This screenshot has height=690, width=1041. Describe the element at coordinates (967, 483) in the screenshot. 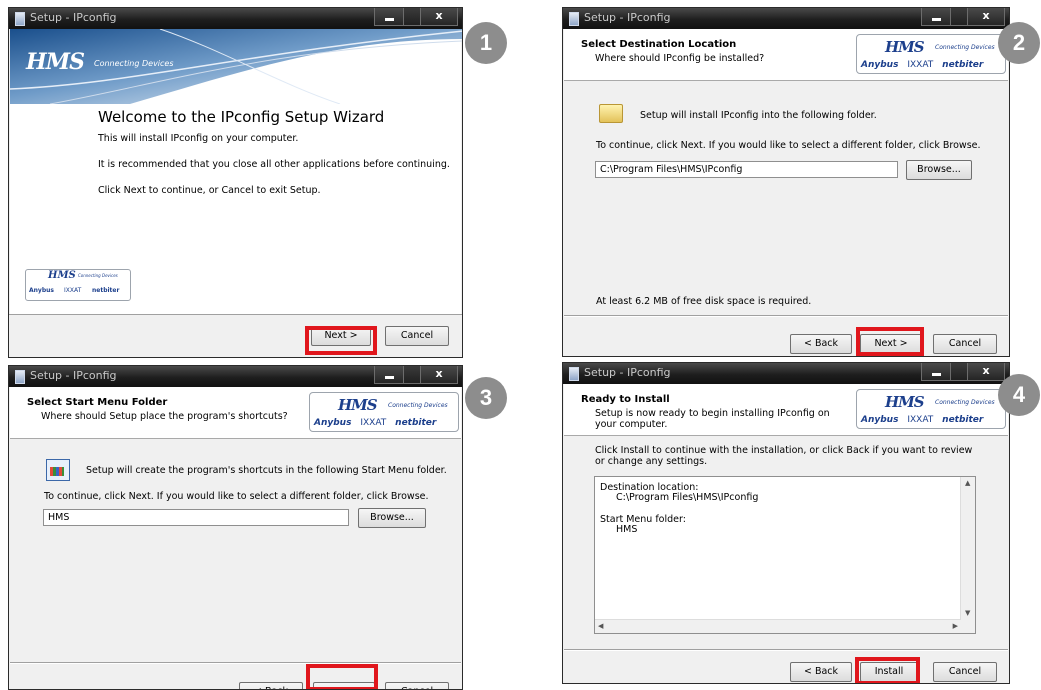

I see `scroll-up-icon: ▲` at that location.